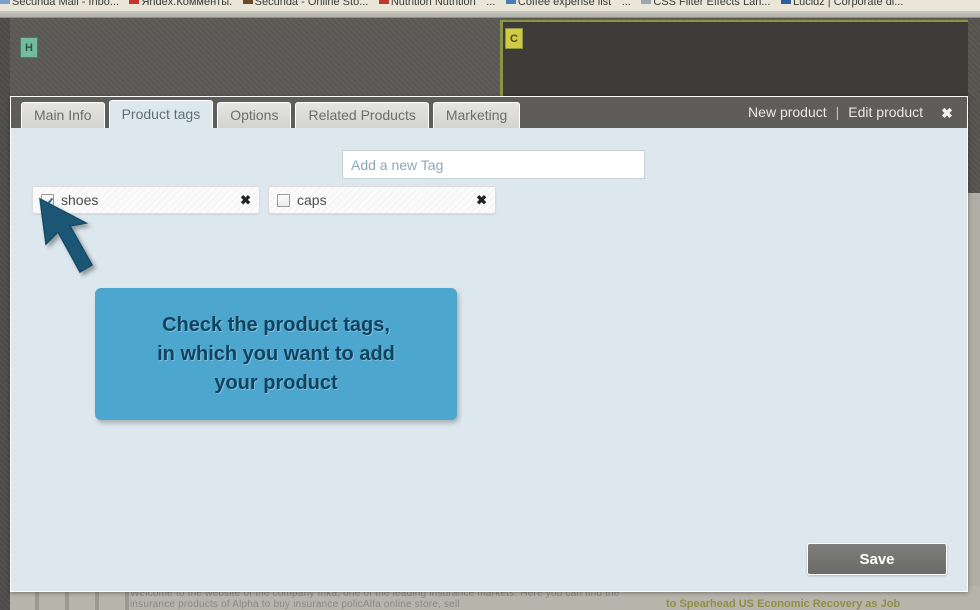 This screenshot has height=610, width=980. Describe the element at coordinates (383, 2) in the screenshot. I see `apple-icon` at that location.